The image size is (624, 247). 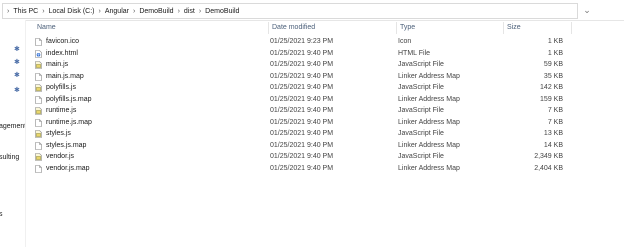 What do you see at coordinates (449, 28) in the screenshot?
I see `column-header-type: Type` at bounding box center [449, 28].